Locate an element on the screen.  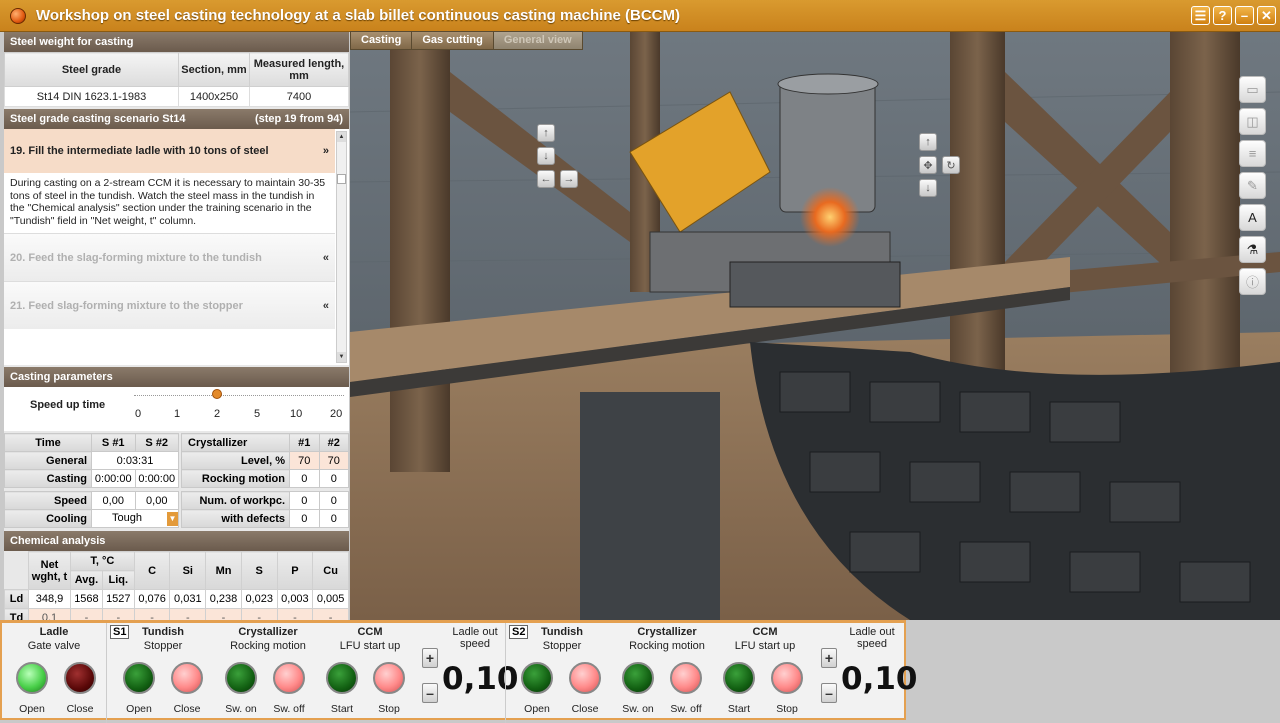
s1-speed-decrease-button: – is located at coordinates (430, 693).